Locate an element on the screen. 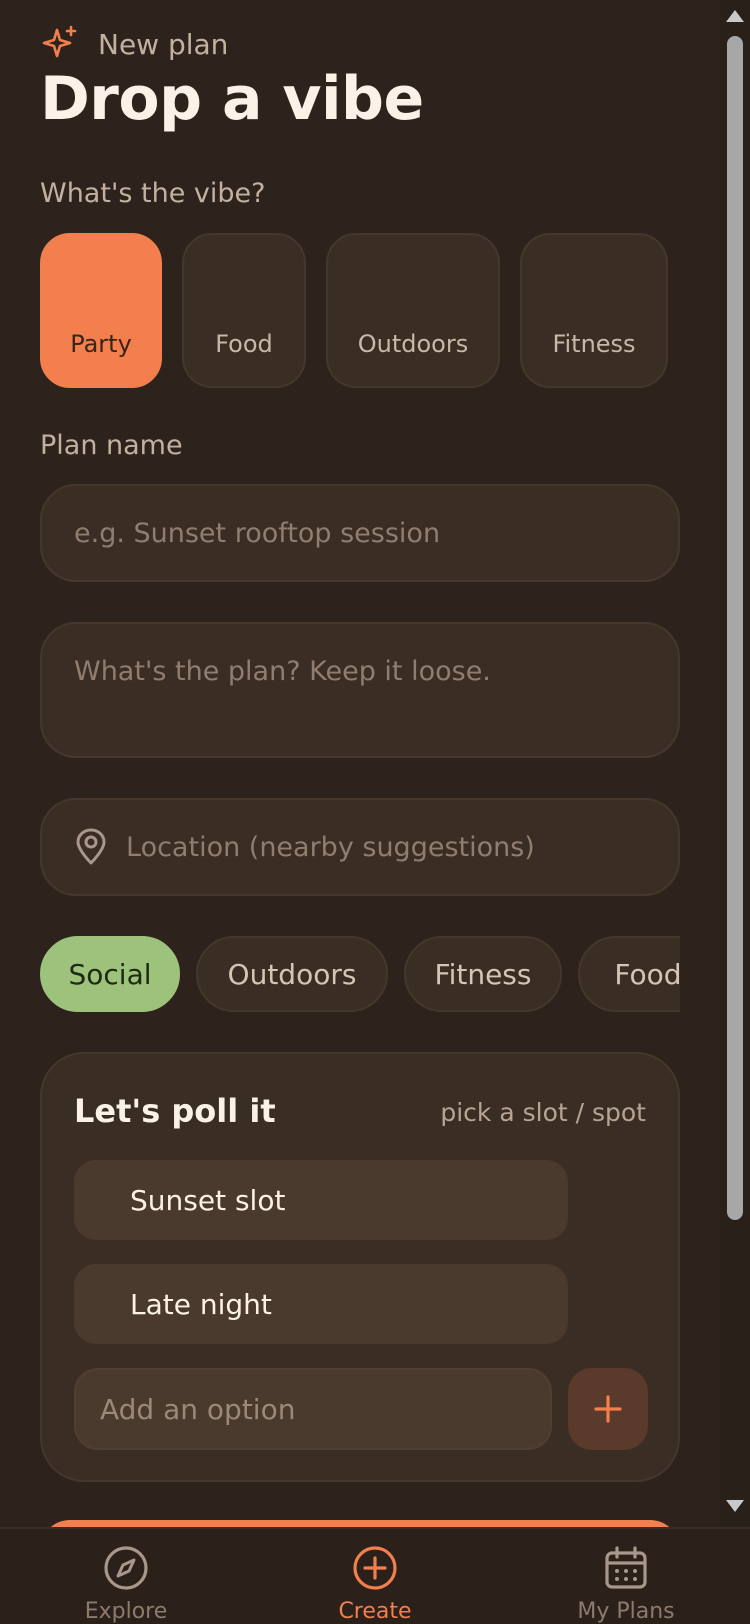 This screenshot has width=750, height=1624. sparkle-icon is located at coordinates (59, 41).